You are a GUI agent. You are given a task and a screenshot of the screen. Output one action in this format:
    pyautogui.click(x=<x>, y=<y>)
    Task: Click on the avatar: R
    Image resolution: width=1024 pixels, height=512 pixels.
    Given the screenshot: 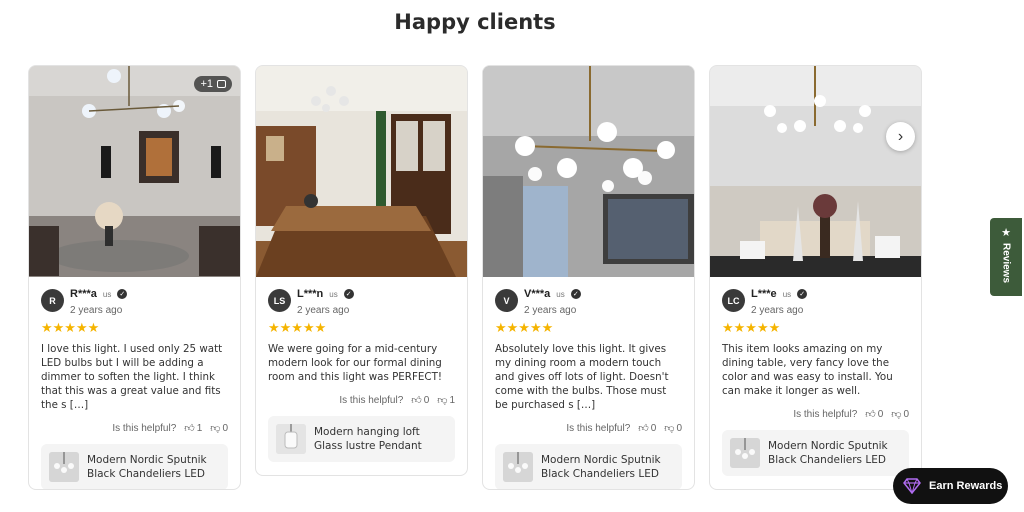 What is the action you would take?
    pyautogui.click(x=52, y=300)
    